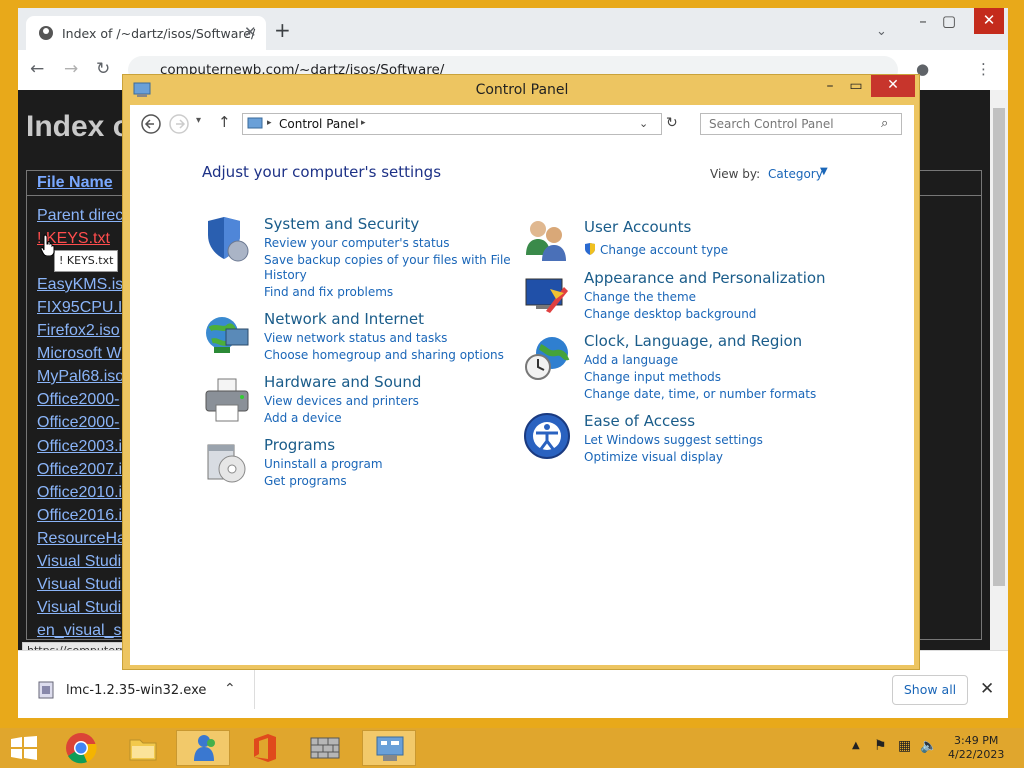  What do you see at coordinates (987, 689) in the screenshot?
I see `close-download-bar-icon: ✕` at bounding box center [987, 689].